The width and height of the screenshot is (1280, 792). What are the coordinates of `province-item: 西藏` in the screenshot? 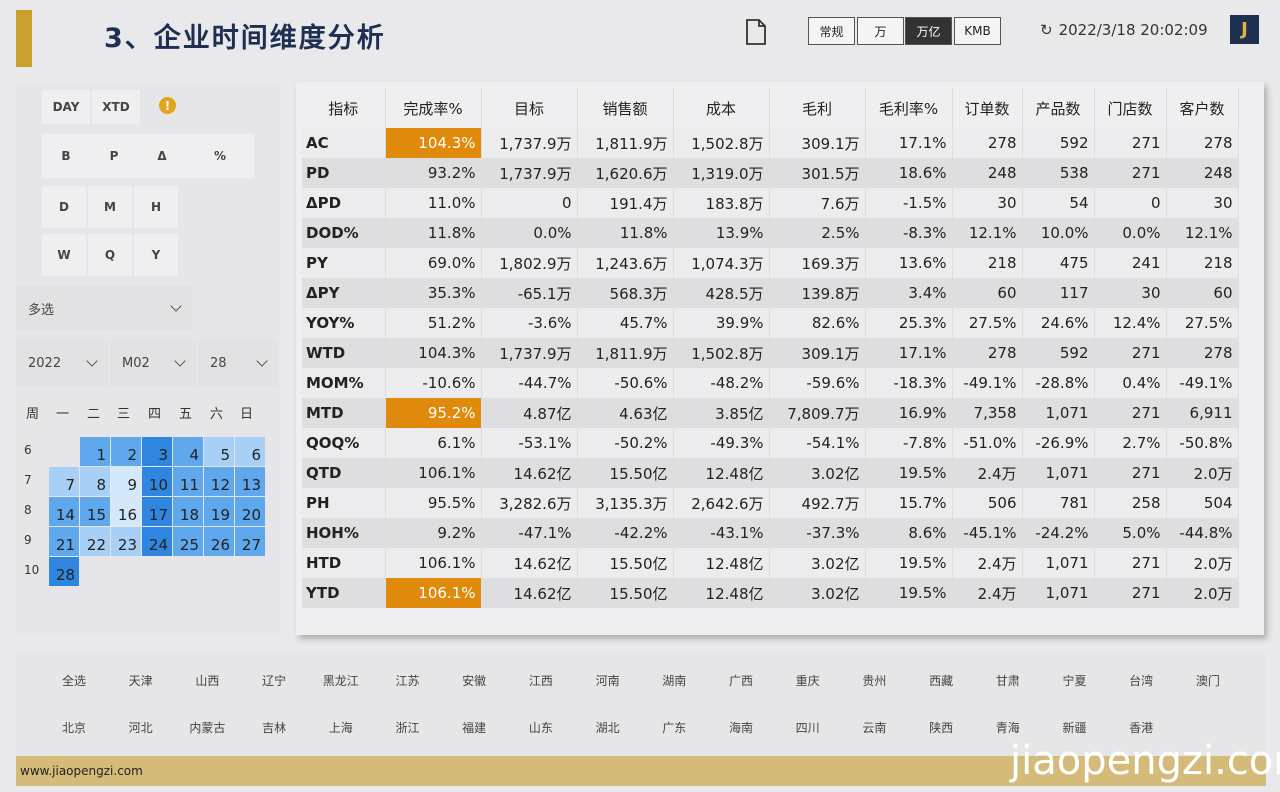 It's located at (941, 680).